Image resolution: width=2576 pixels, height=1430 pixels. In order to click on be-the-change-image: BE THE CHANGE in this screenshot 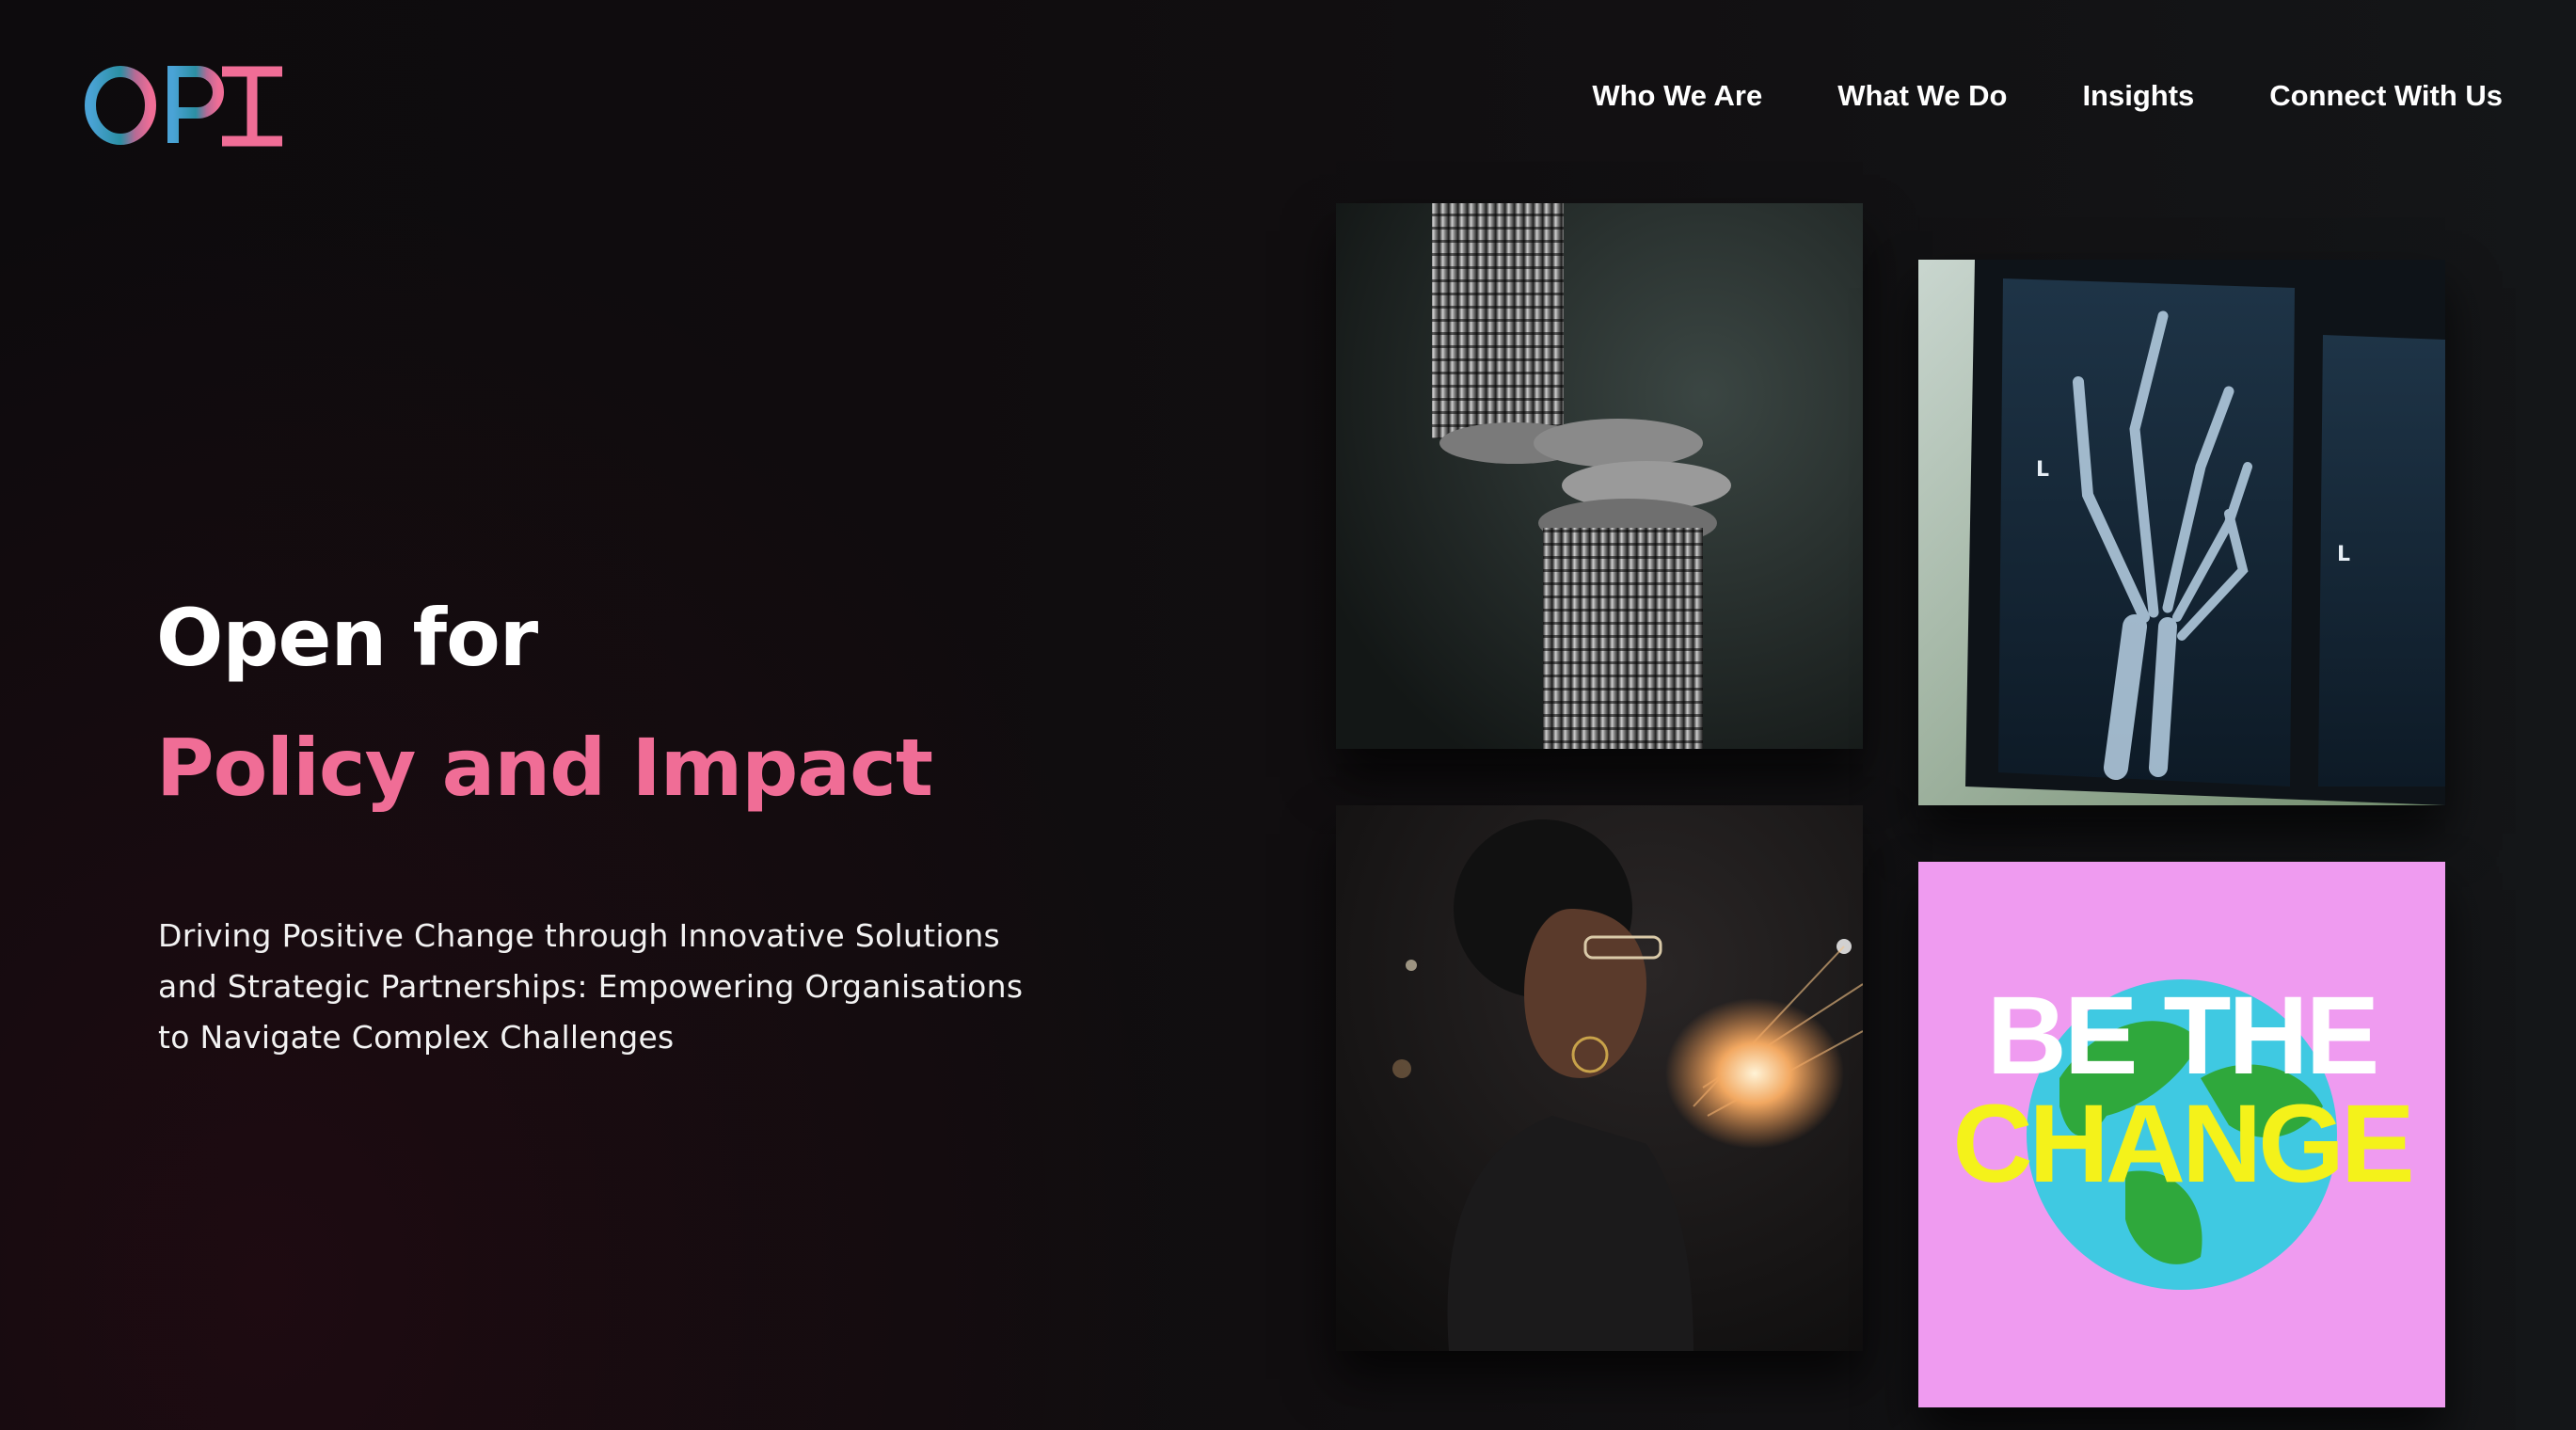, I will do `click(2181, 1134)`.